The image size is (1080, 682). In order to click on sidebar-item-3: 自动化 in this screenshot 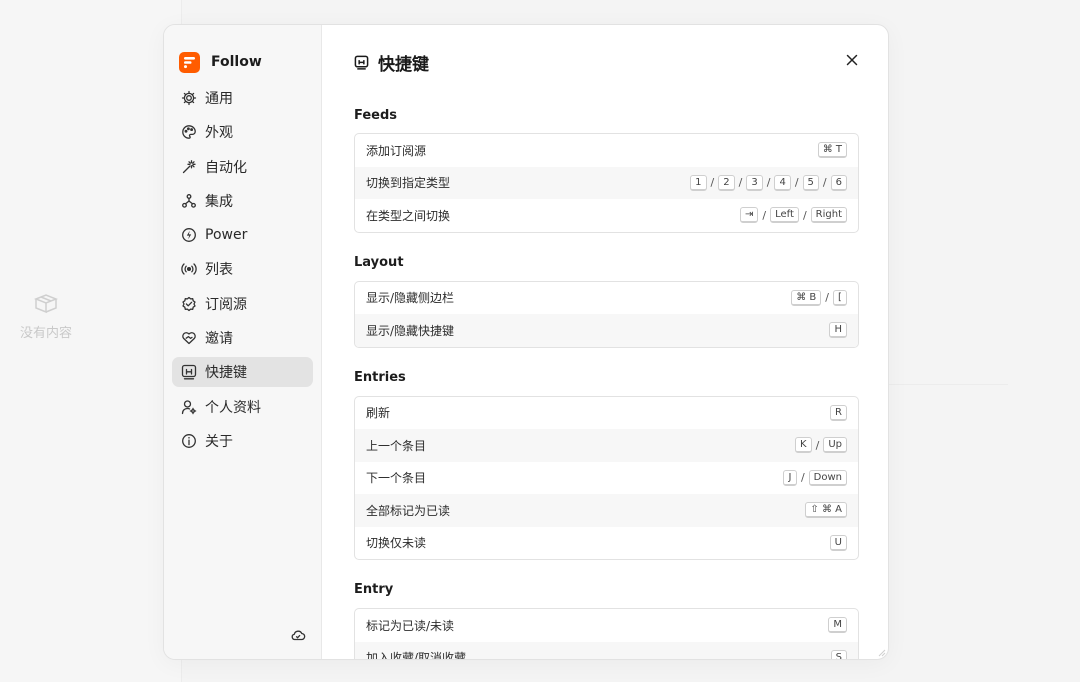, I will do `click(242, 167)`.